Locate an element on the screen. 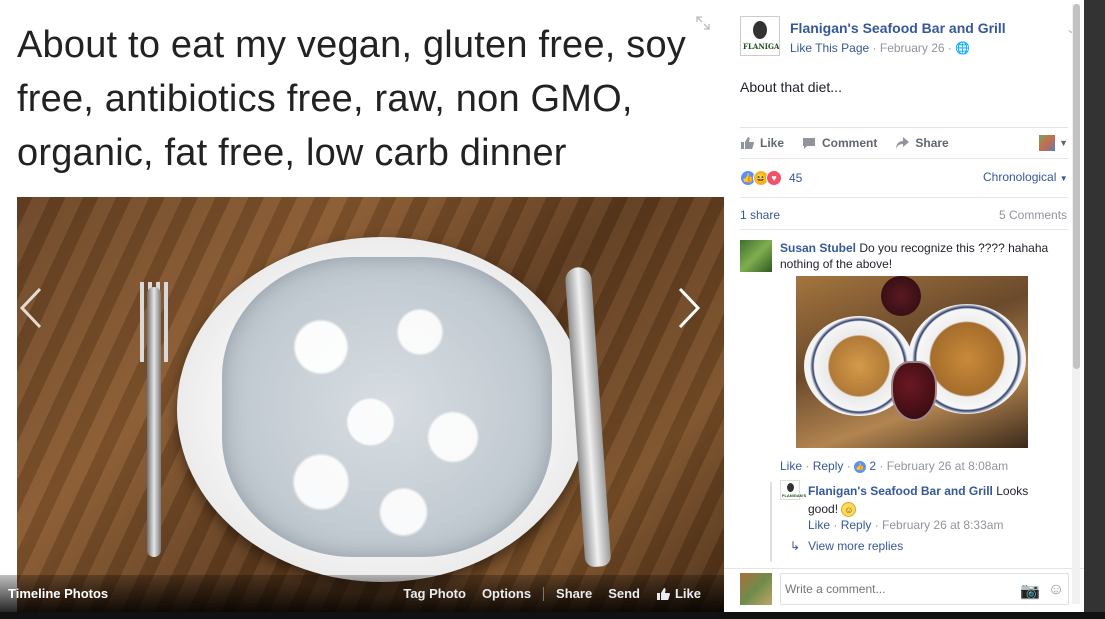 Image resolution: width=1105 pixels, height=619 pixels. comment-like-link: Like is located at coordinates (791, 466).